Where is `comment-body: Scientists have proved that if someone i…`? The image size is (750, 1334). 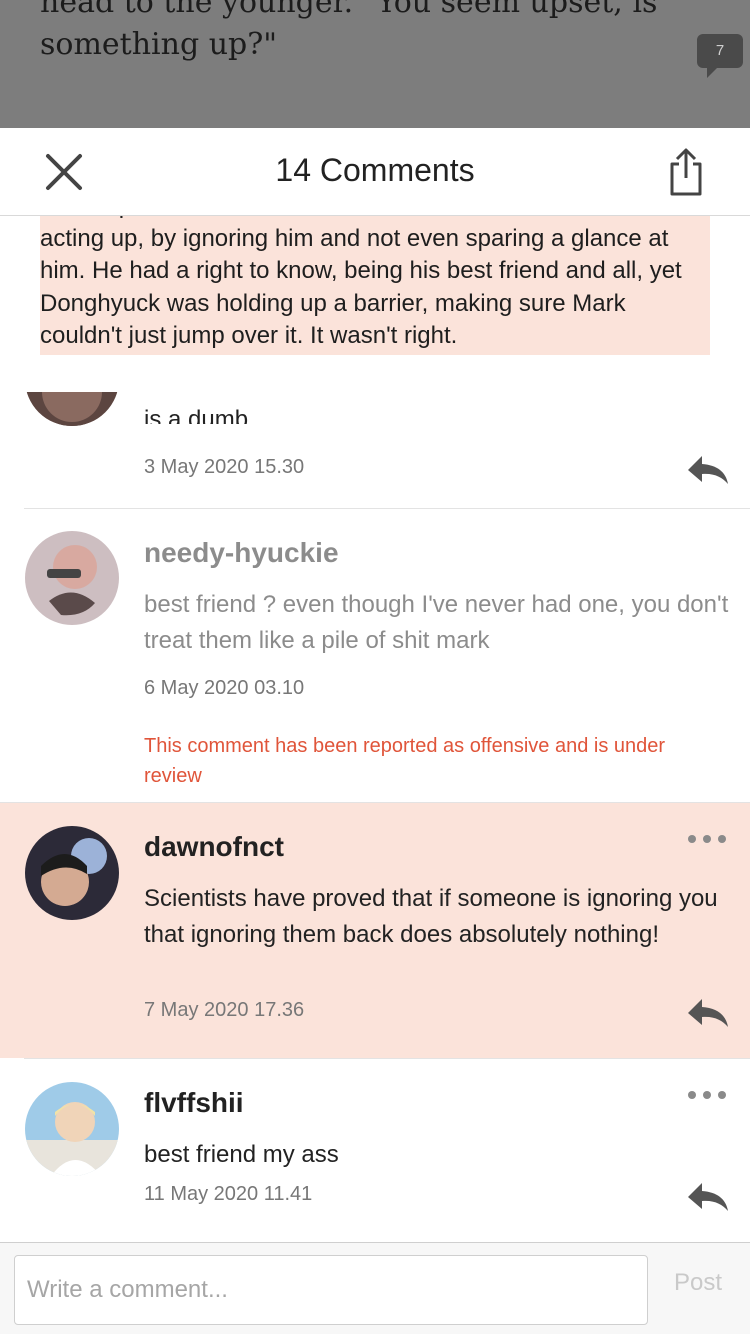 comment-body: Scientists have proved that if someone i… is located at coordinates (431, 916).